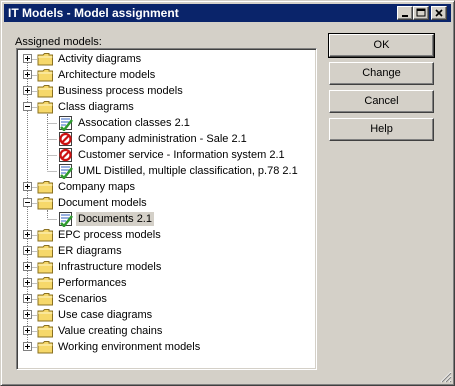 Image resolution: width=455 pixels, height=386 pixels. Describe the element at coordinates (134, 123) in the screenshot. I see `tree-item-label: Assocation classes 2.1` at that location.